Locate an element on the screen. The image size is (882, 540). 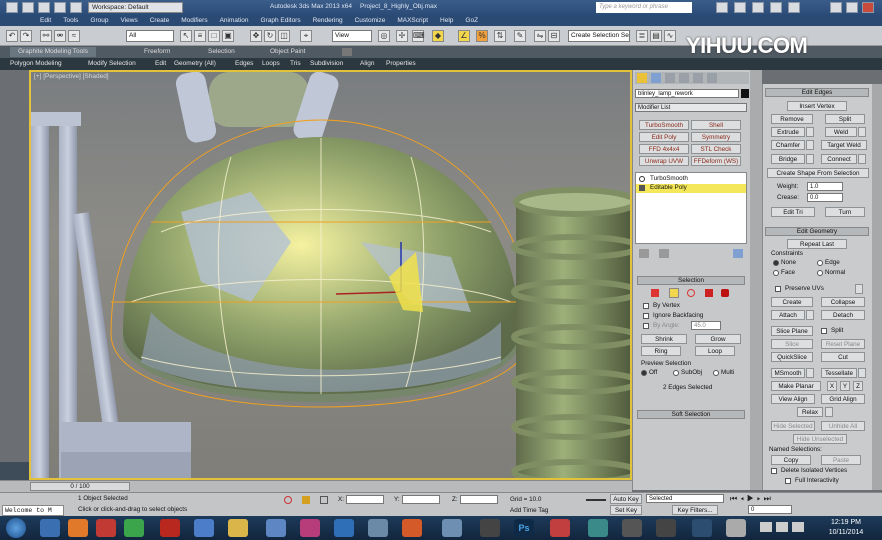
chamfer-button: Chamfer is located at coordinates (788, 145).